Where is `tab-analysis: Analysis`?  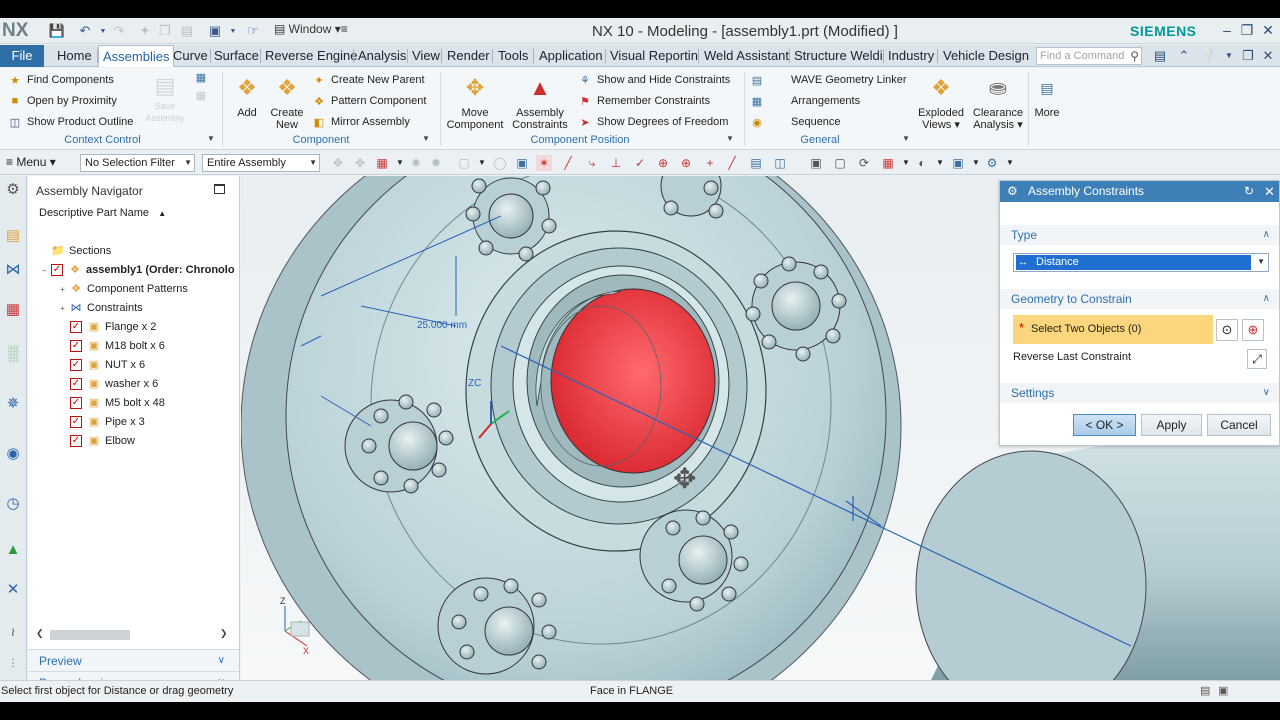 tab-analysis: Analysis is located at coordinates (382, 56).